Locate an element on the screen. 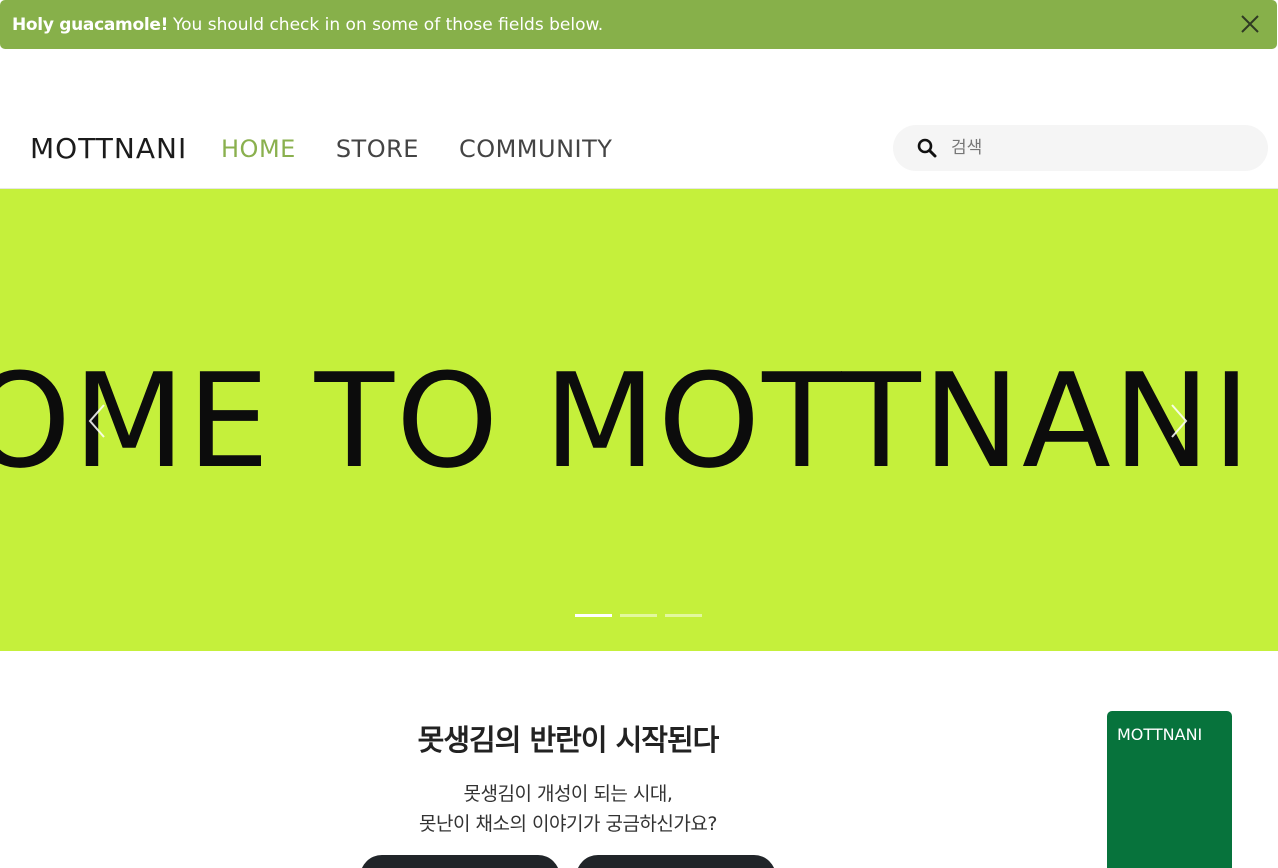 The image size is (1278, 868). side-card: MOTTNANI is located at coordinates (1169, 789).